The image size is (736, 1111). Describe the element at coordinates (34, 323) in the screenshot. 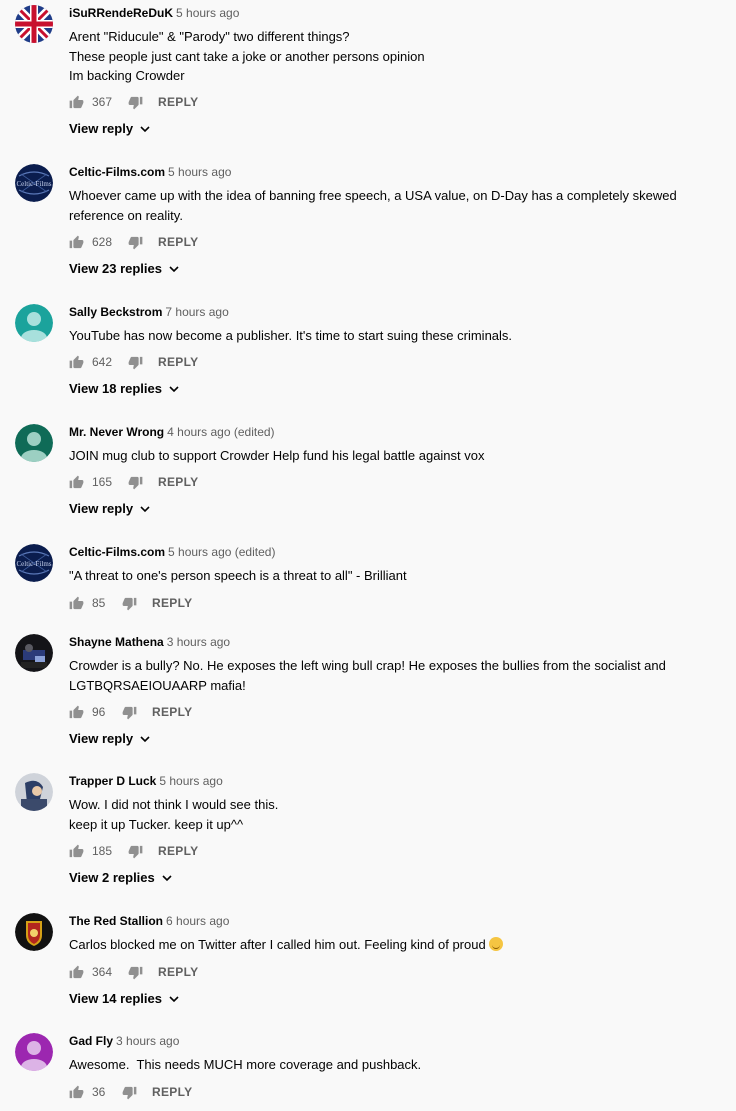

I see `default-teal-avatar` at that location.